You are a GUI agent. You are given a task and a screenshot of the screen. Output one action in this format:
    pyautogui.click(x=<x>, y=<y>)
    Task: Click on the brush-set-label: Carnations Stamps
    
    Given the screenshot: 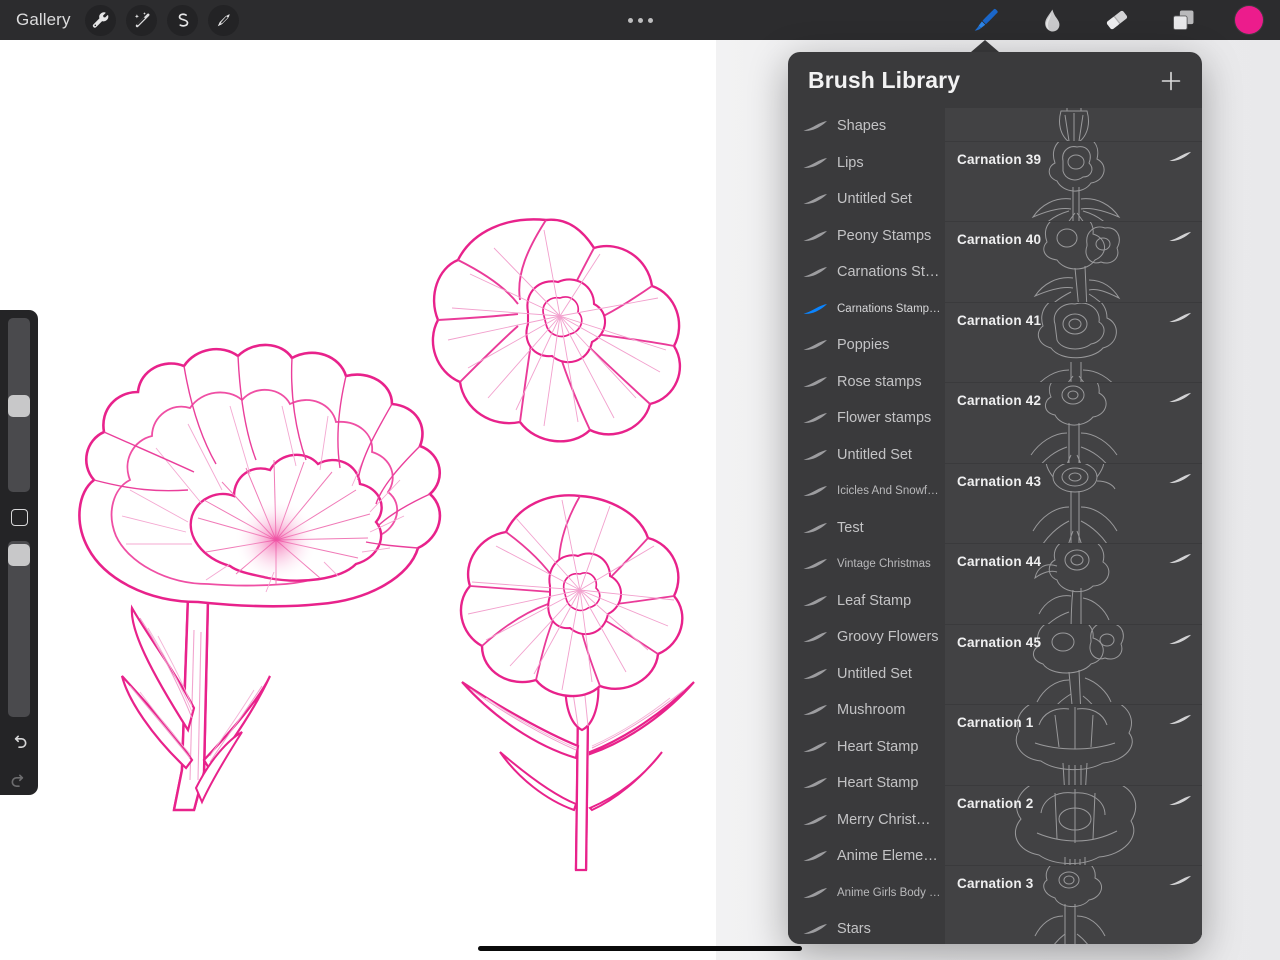 What is the action you would take?
    pyautogui.click(x=889, y=272)
    